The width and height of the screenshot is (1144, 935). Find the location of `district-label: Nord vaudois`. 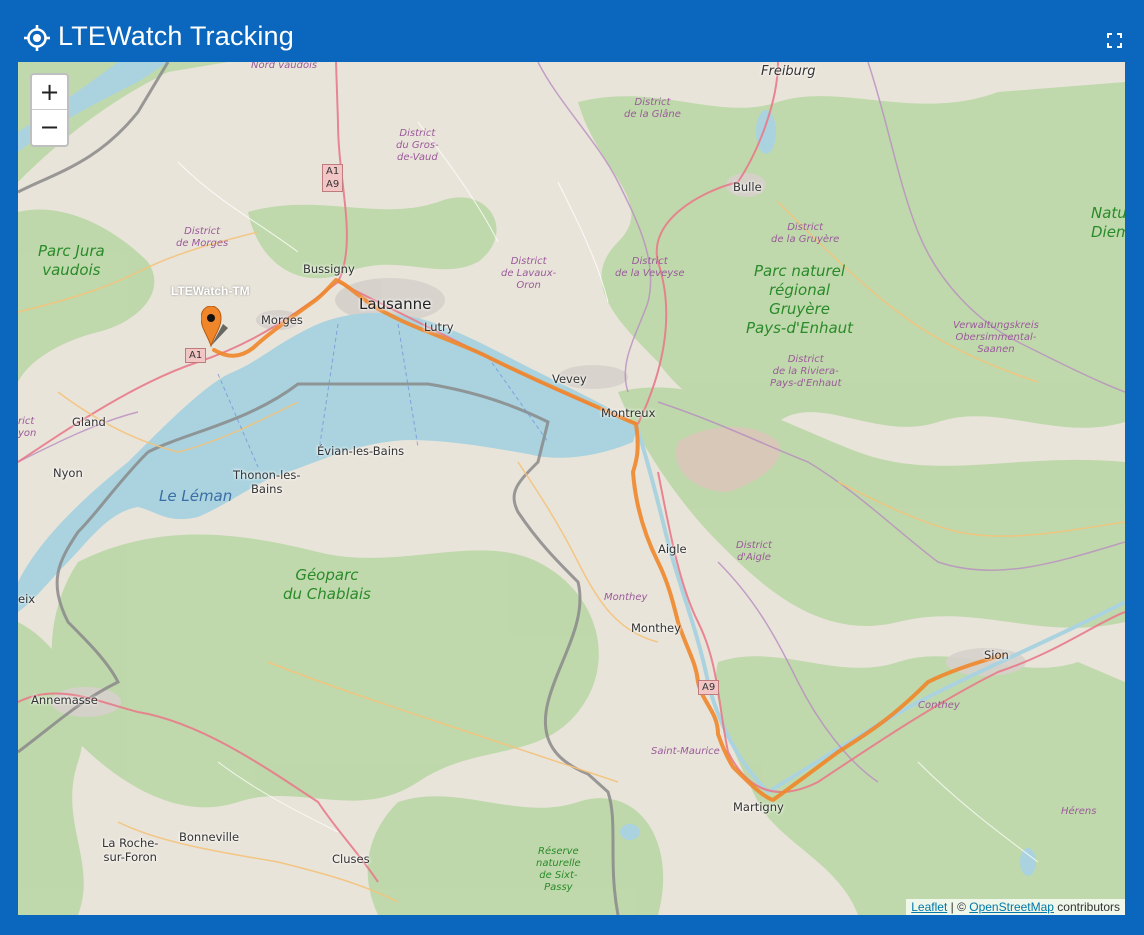

district-label: Nord vaudois is located at coordinates (284, 66).